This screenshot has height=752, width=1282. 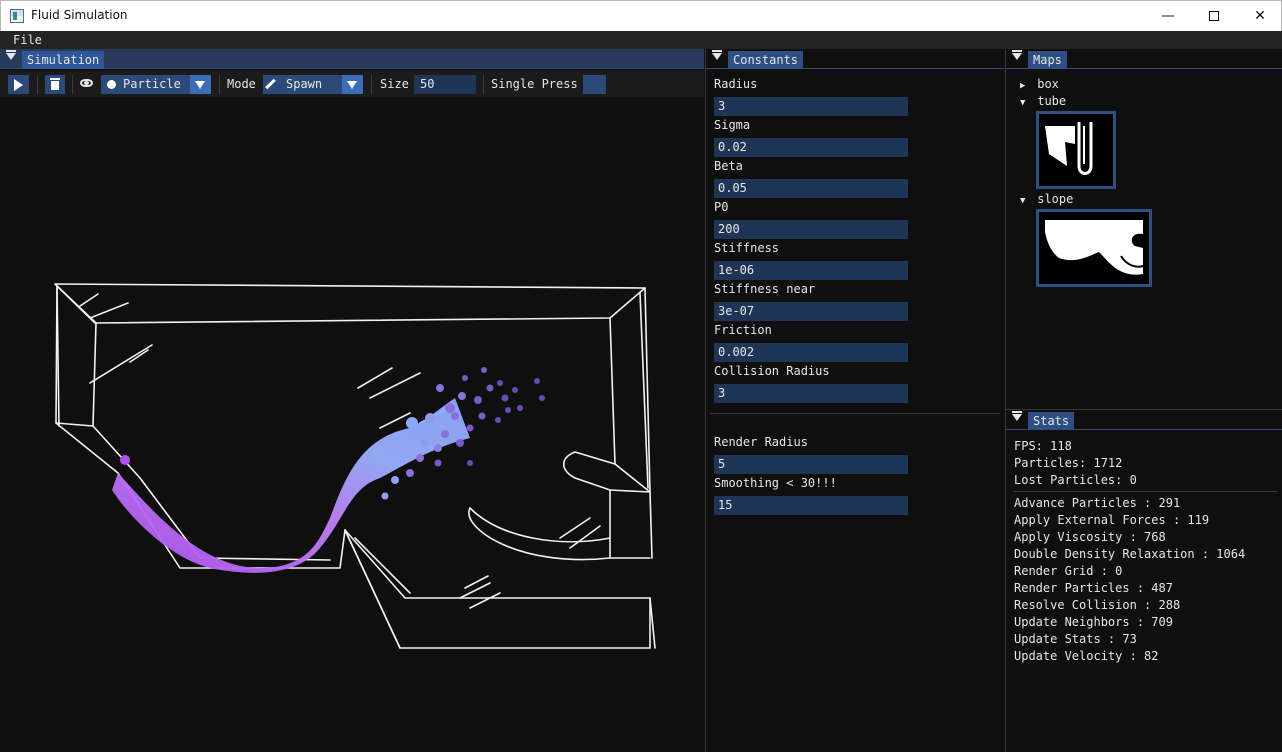 I want to click on tab-stats: Stats, so click(x=1051, y=421).